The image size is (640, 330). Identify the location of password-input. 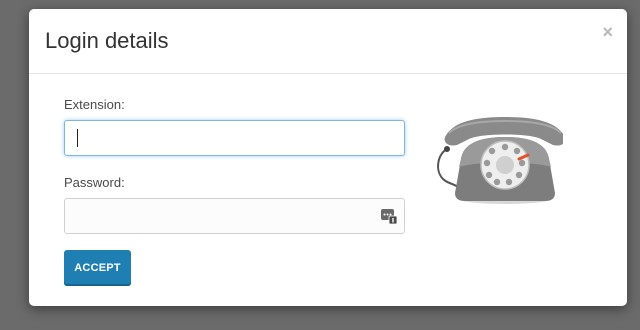
(234, 216).